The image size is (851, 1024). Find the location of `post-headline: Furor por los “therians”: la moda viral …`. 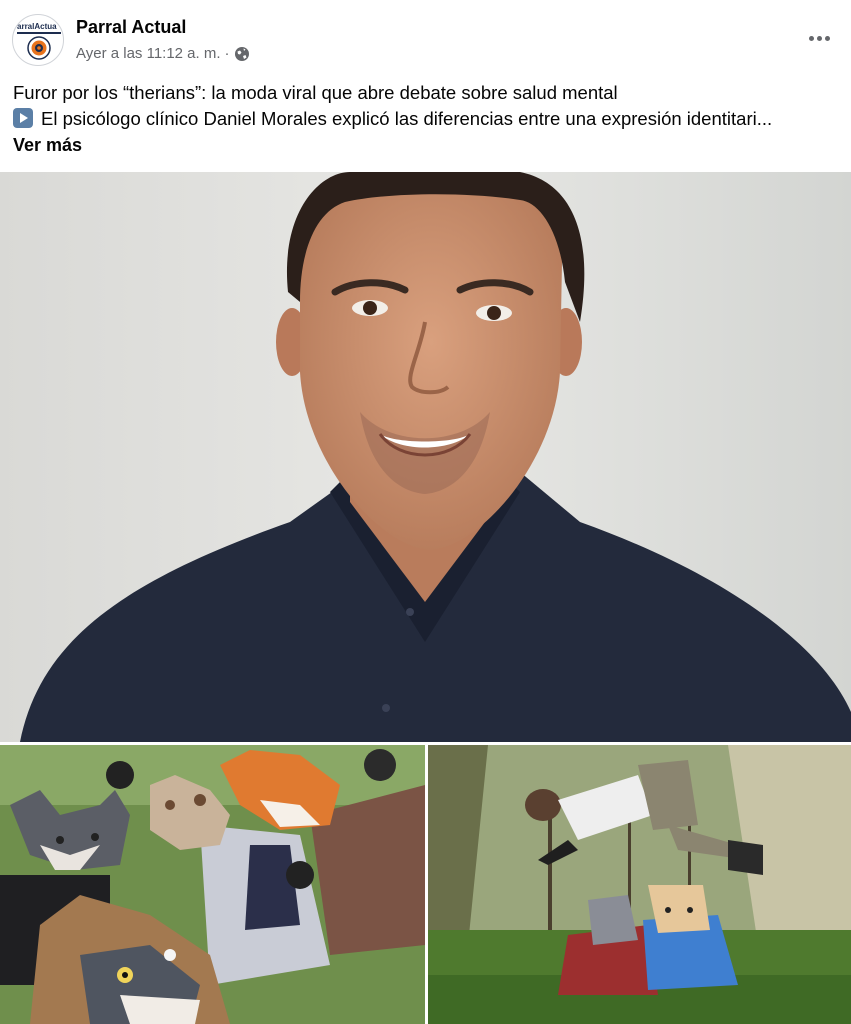

post-headline: Furor por los “therians”: la moda viral … is located at coordinates (315, 92).